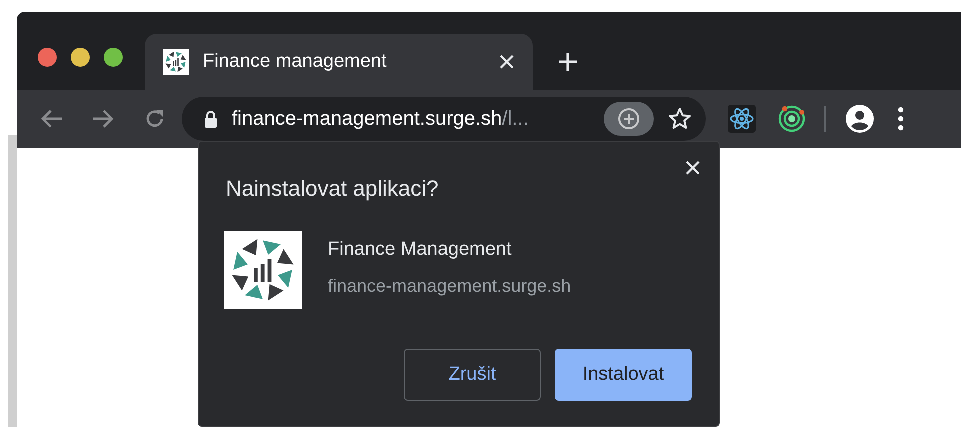 Image resolution: width=961 pixels, height=427 pixels. What do you see at coordinates (693, 168) in the screenshot?
I see `close-icon` at bounding box center [693, 168].